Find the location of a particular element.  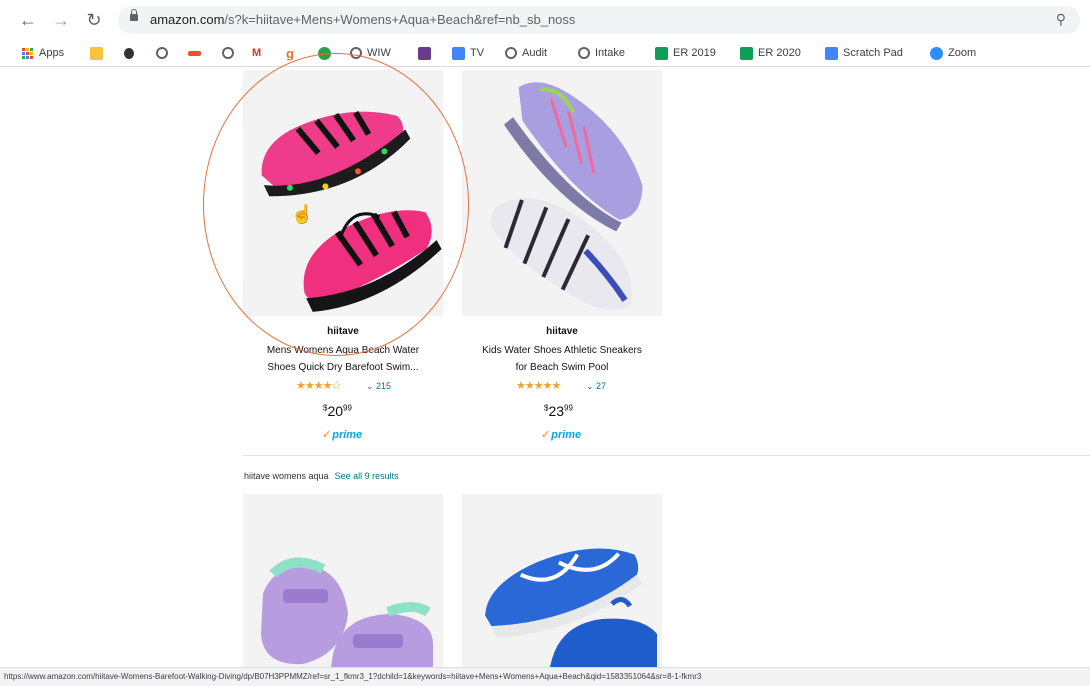

leaf-icon is located at coordinates (327, 53).